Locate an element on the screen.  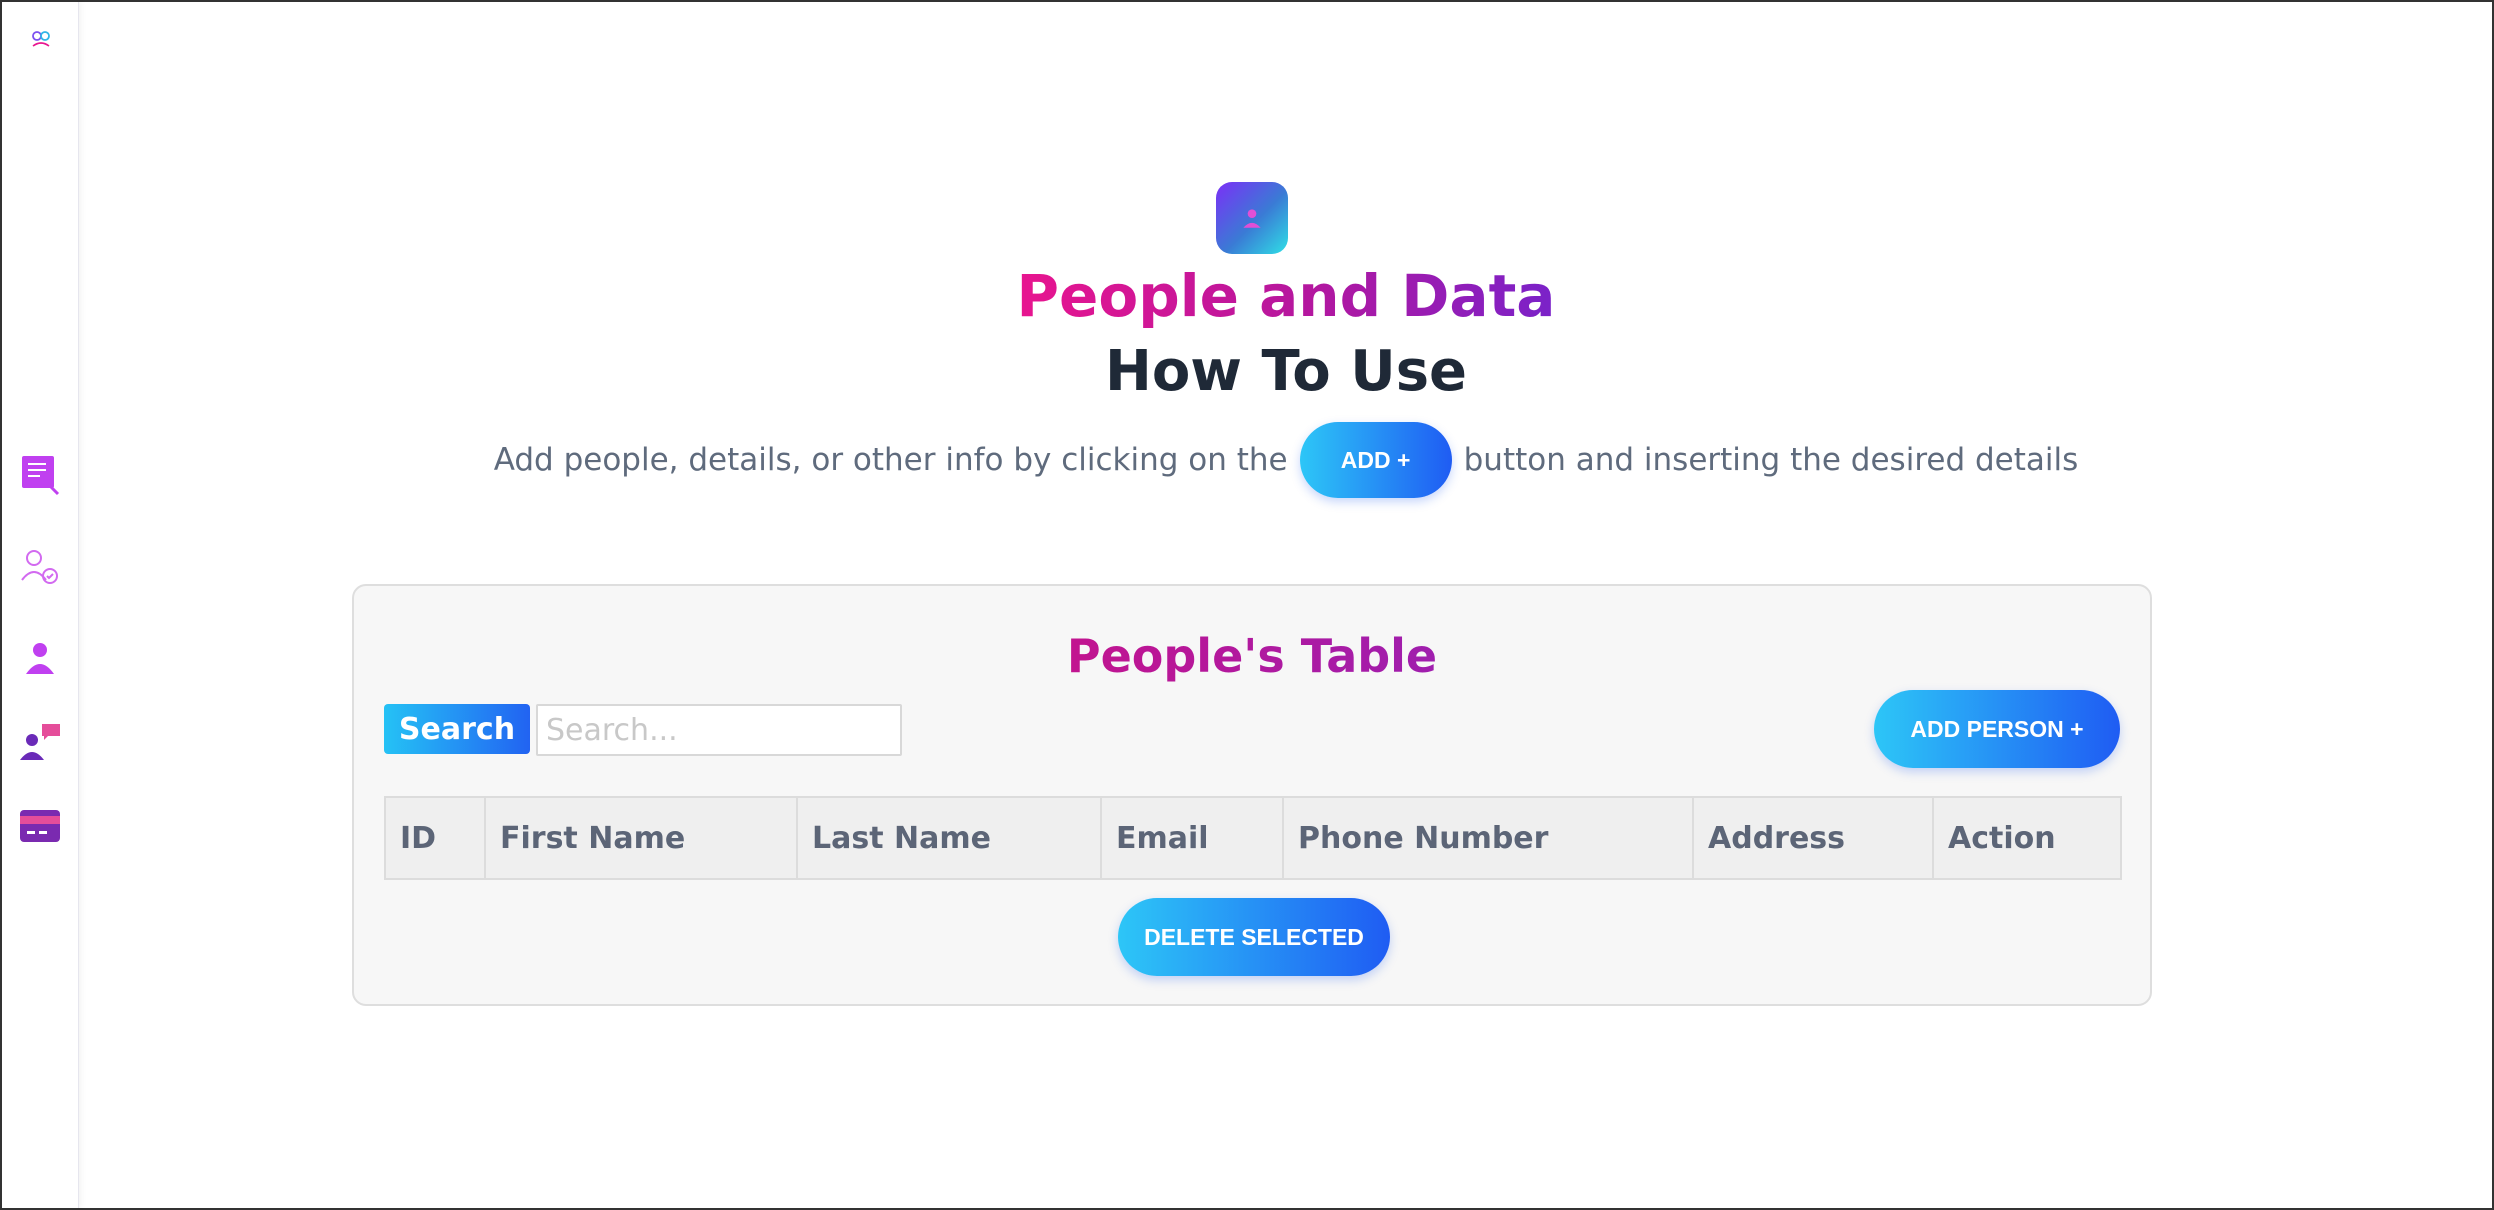
card-icon is located at coordinates (40, 826).